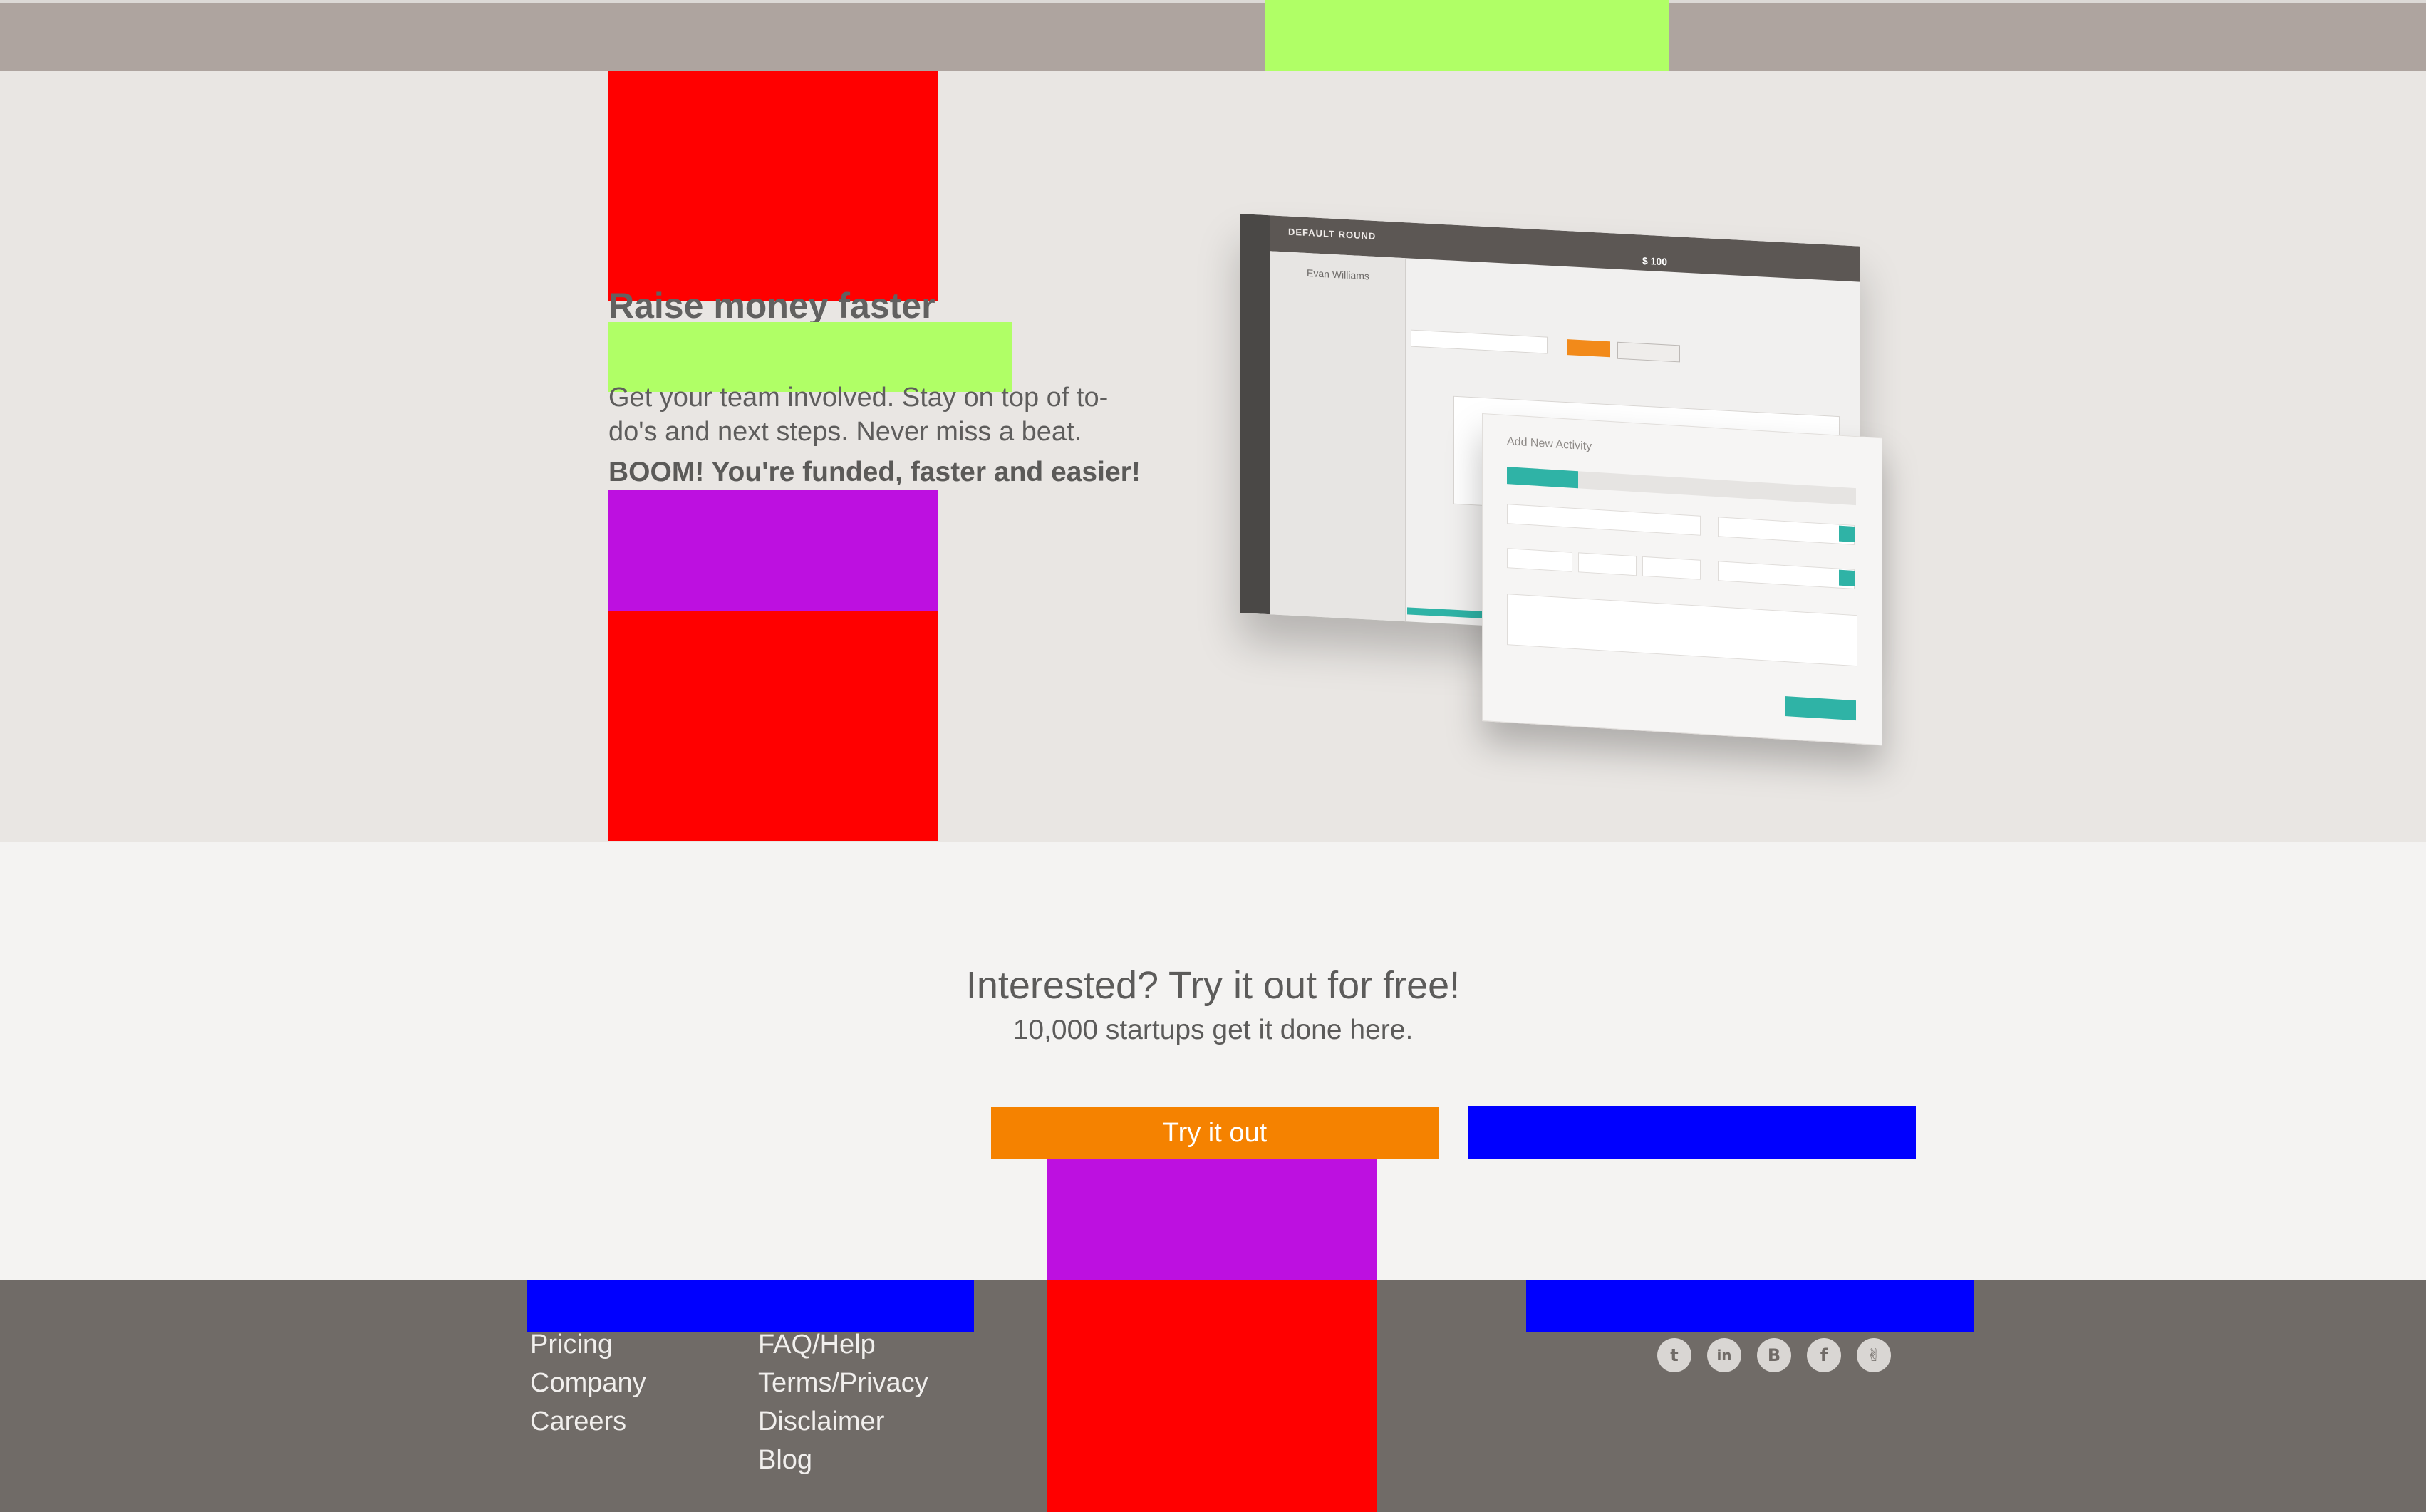 This screenshot has width=2426, height=1512. What do you see at coordinates (1724, 1355) in the screenshot?
I see `linkedin-icon: in` at bounding box center [1724, 1355].